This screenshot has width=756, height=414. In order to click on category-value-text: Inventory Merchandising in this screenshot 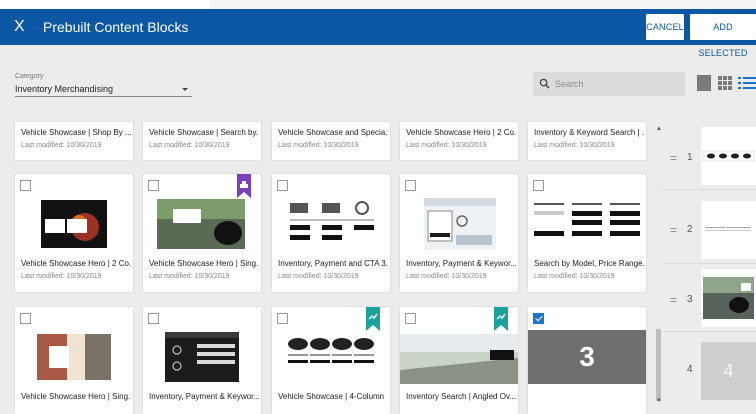, I will do `click(64, 89)`.